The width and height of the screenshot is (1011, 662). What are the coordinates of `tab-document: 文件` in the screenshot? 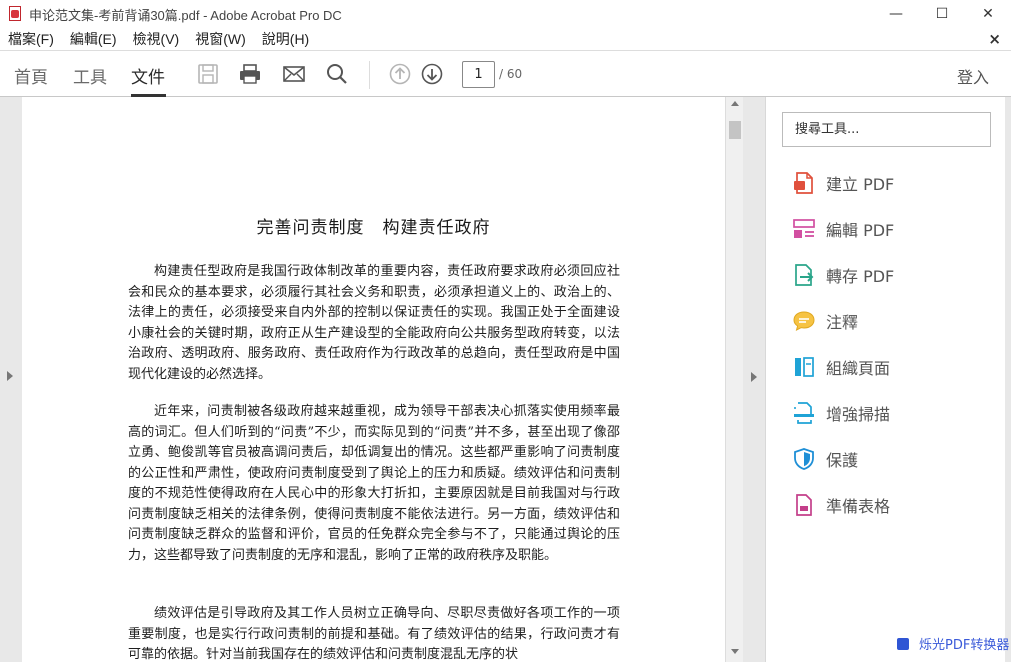 It's located at (148, 75).